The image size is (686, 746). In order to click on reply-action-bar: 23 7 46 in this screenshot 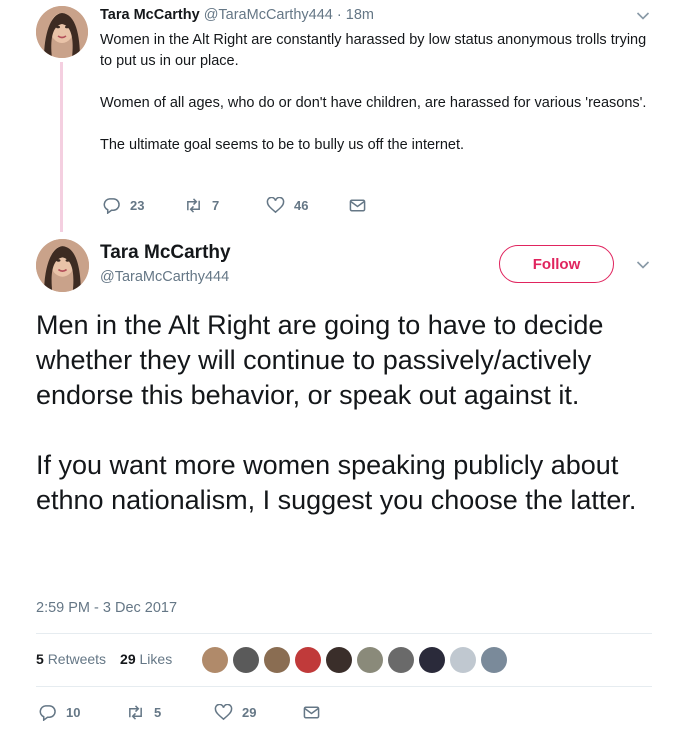, I will do `click(266, 205)`.